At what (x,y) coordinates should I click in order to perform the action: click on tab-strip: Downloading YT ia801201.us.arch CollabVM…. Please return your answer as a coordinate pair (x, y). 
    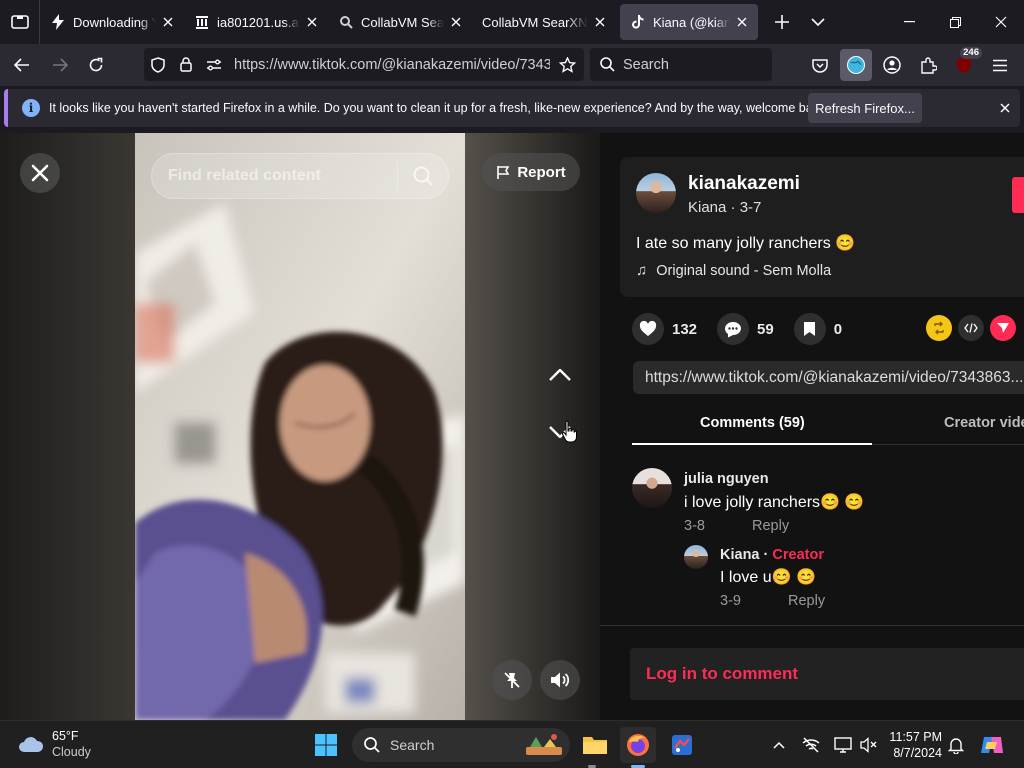
    Looking at the image, I should click on (512, 22).